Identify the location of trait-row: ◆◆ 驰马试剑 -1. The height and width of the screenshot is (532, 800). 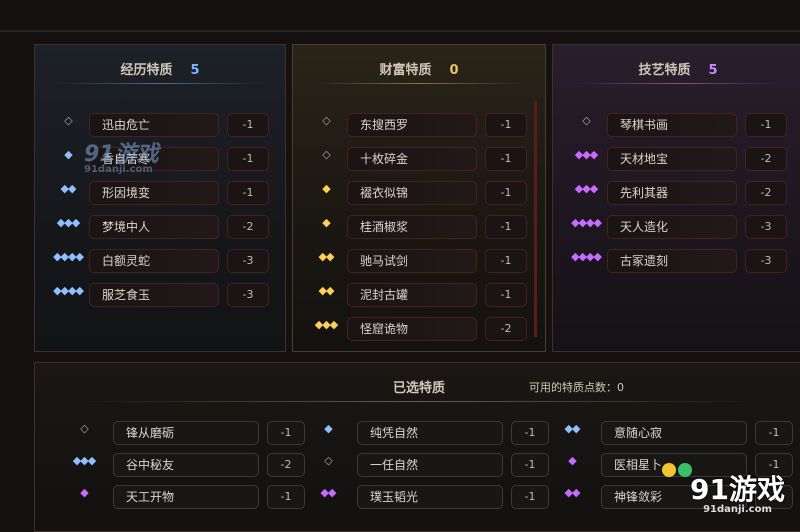
(419, 262).